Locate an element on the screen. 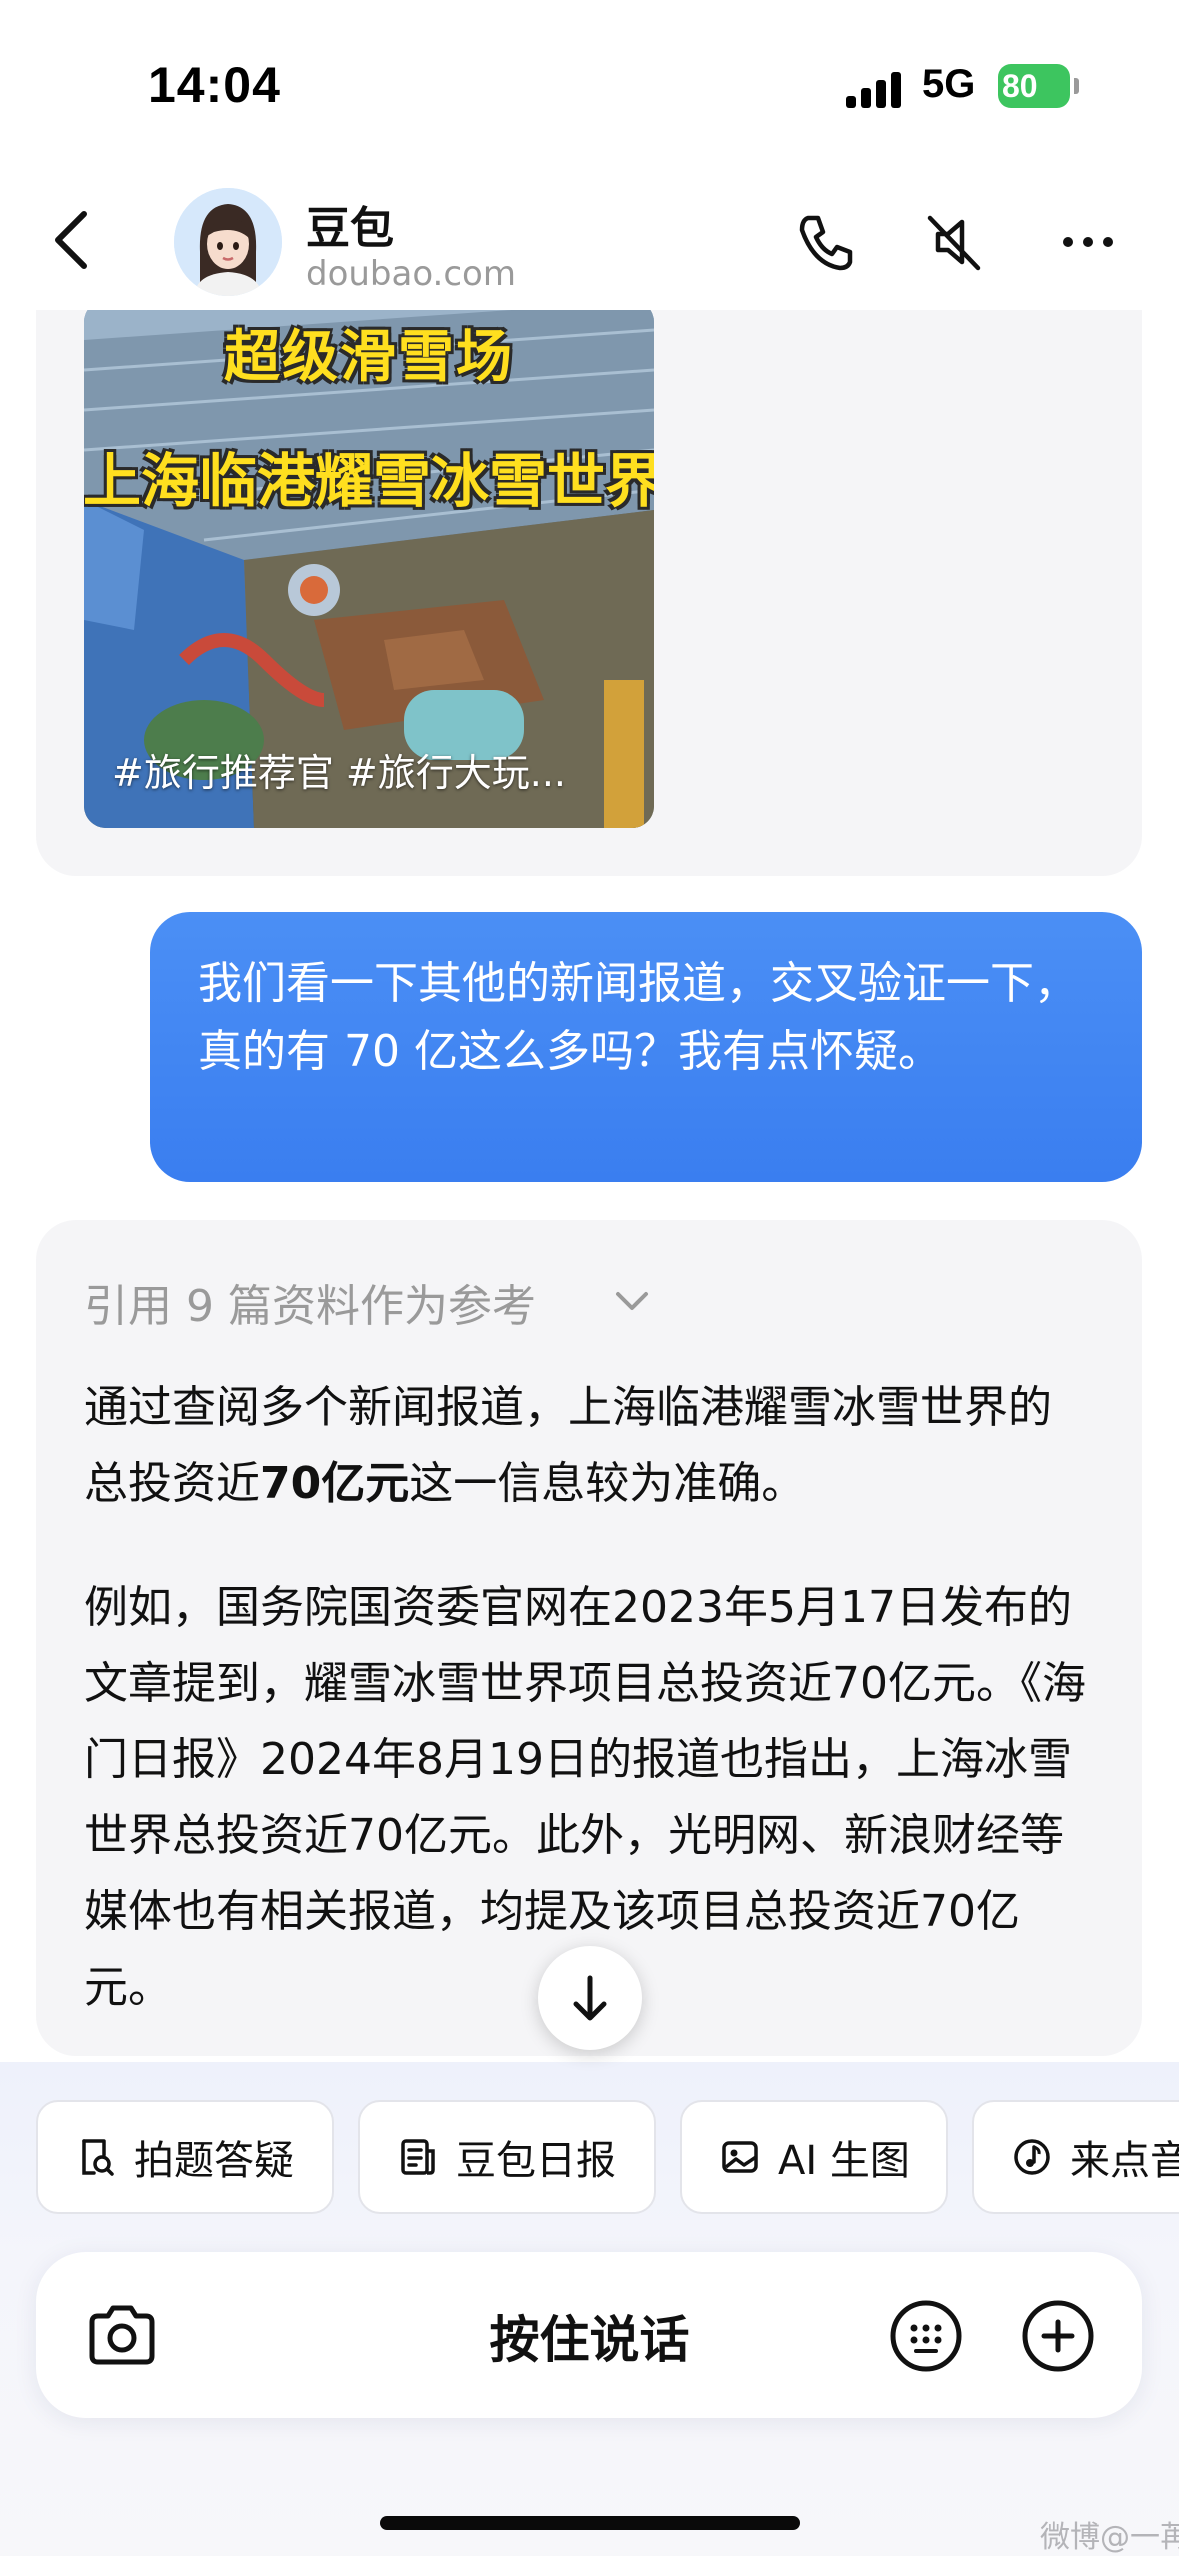  shortcut-label: 拍题答疑 is located at coordinates (214, 2161).